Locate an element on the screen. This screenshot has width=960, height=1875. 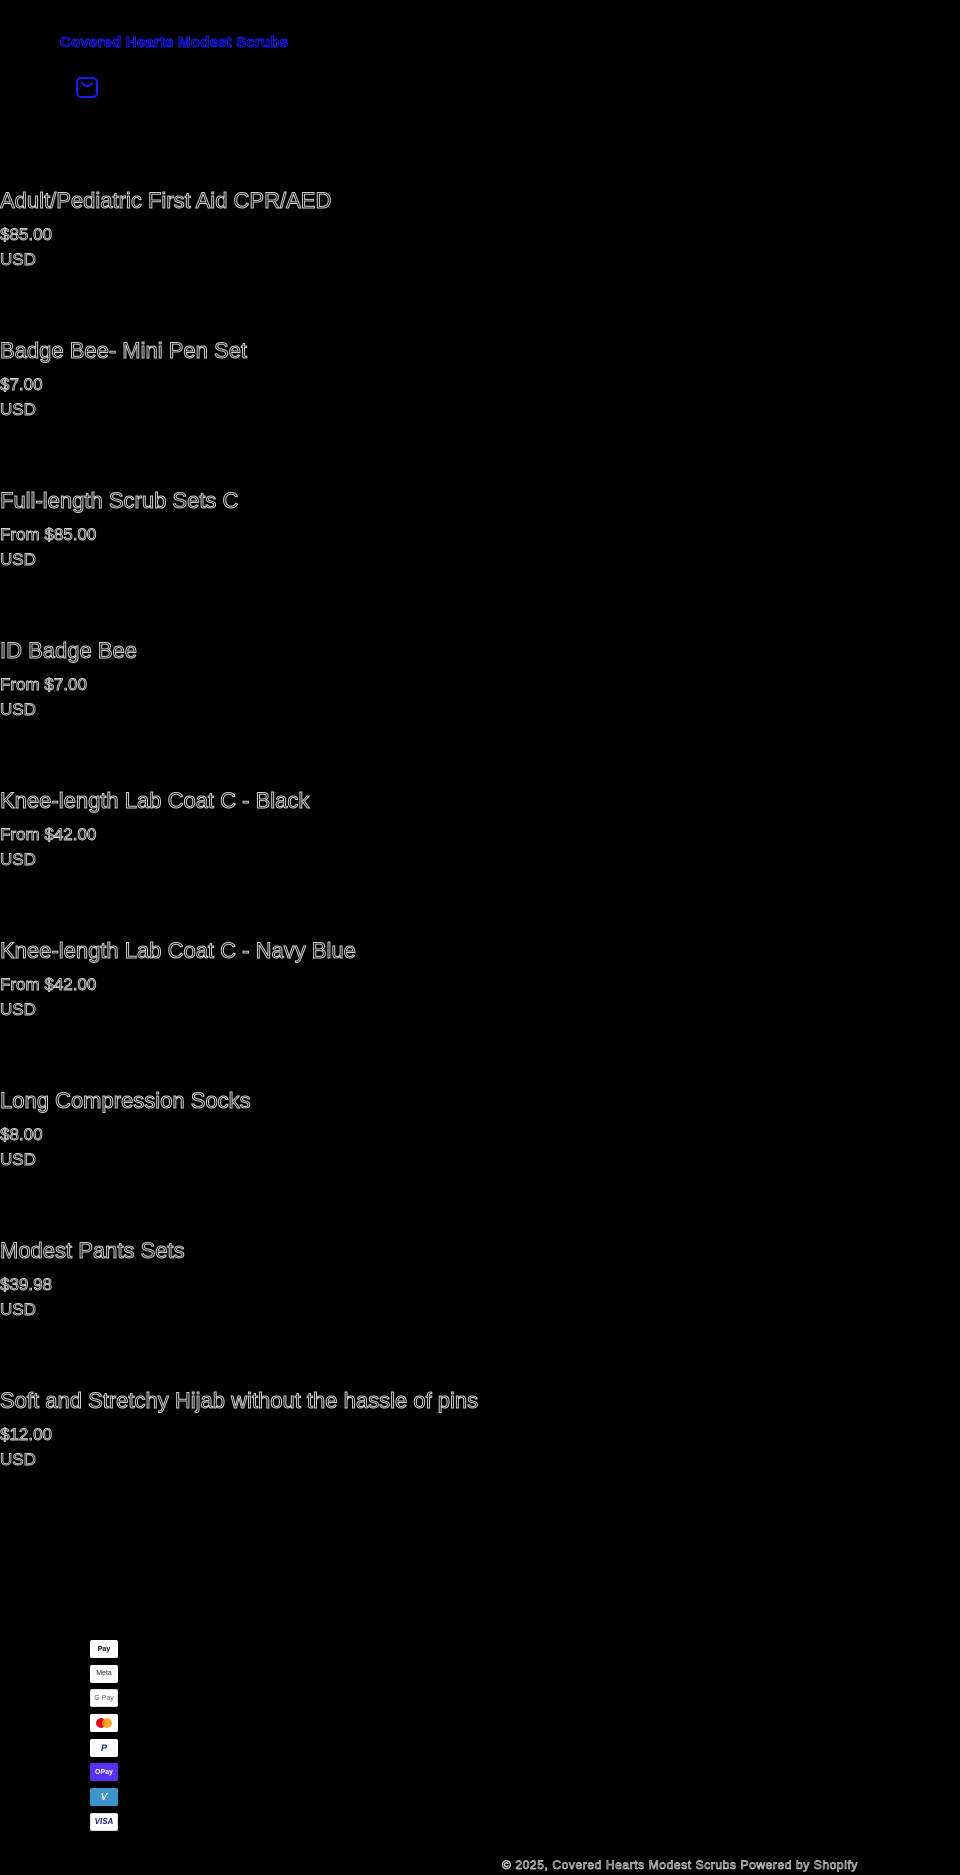
product-title: Adult/Pediatric First Aid CPR/AED is located at coordinates (350, 201).